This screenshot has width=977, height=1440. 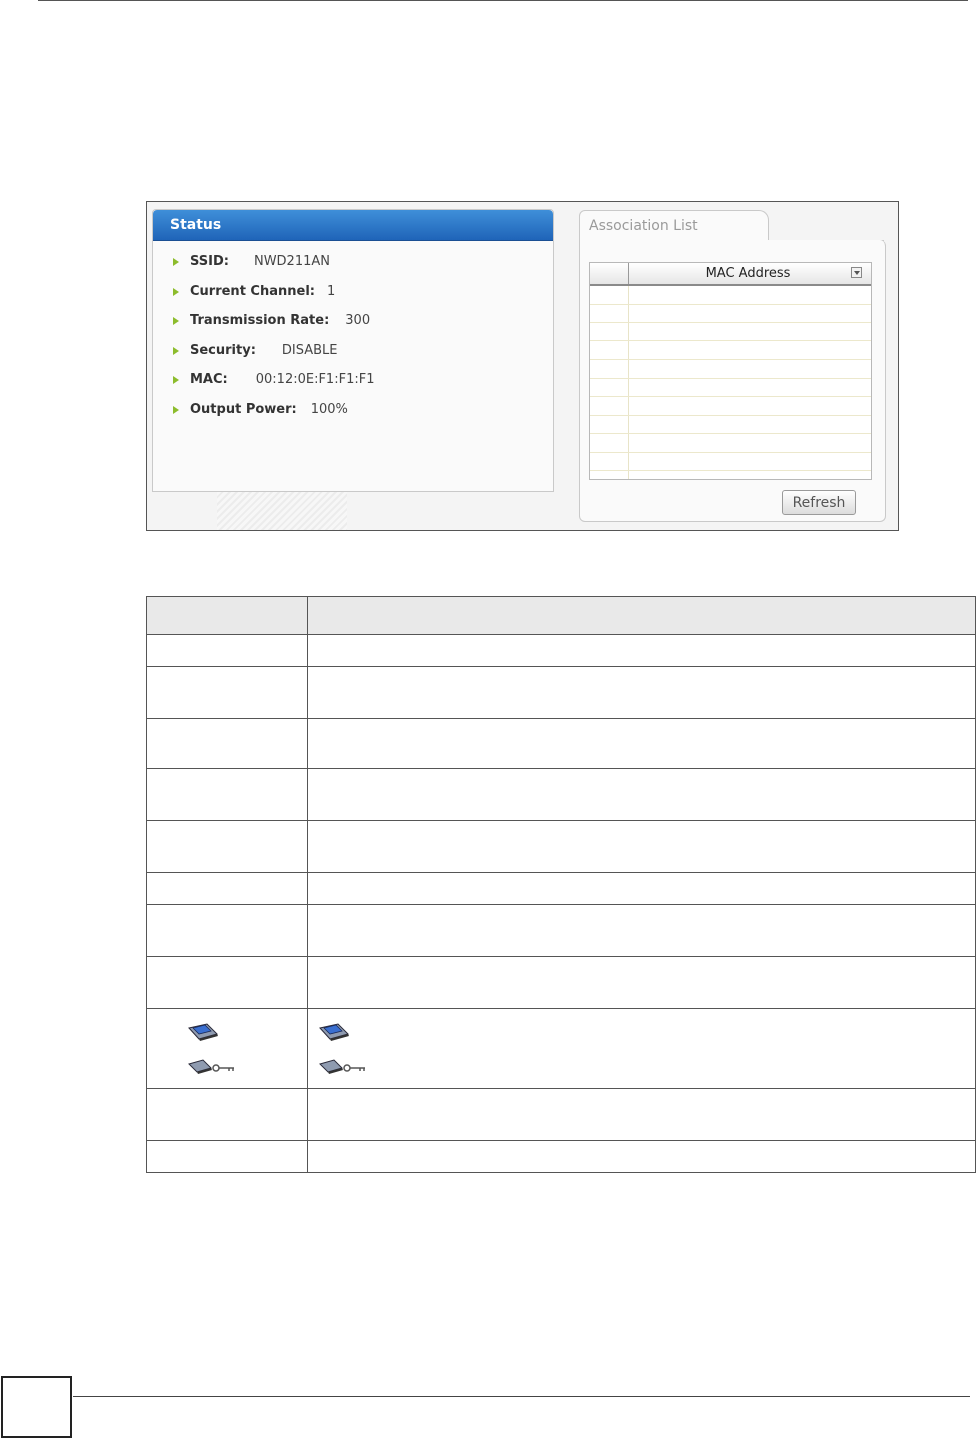 What do you see at coordinates (521, 1396) in the screenshot?
I see `footer-rule` at bounding box center [521, 1396].